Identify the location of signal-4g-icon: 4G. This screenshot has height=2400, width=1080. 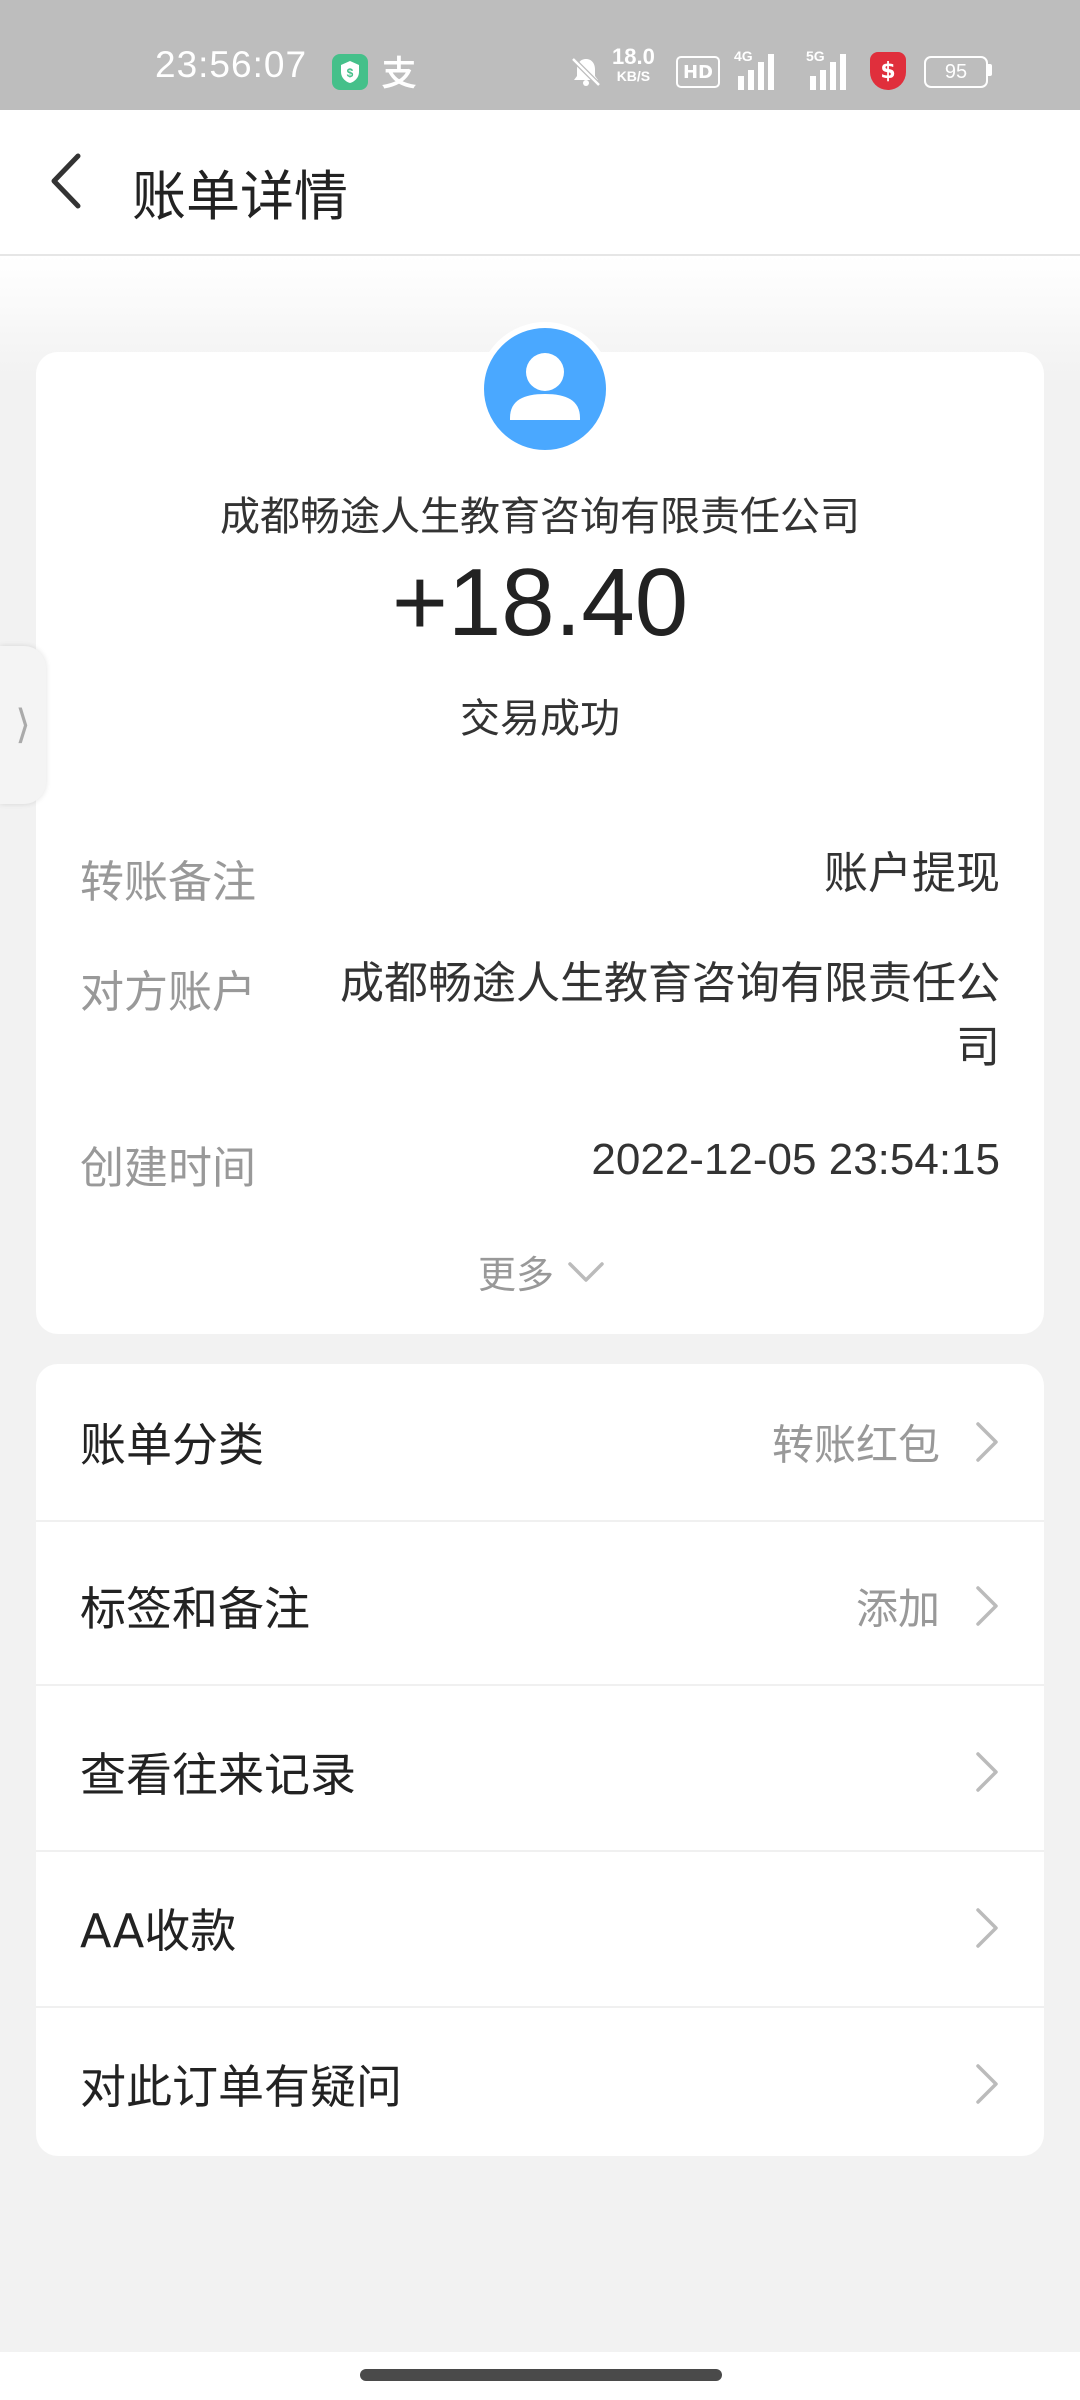
(760, 69).